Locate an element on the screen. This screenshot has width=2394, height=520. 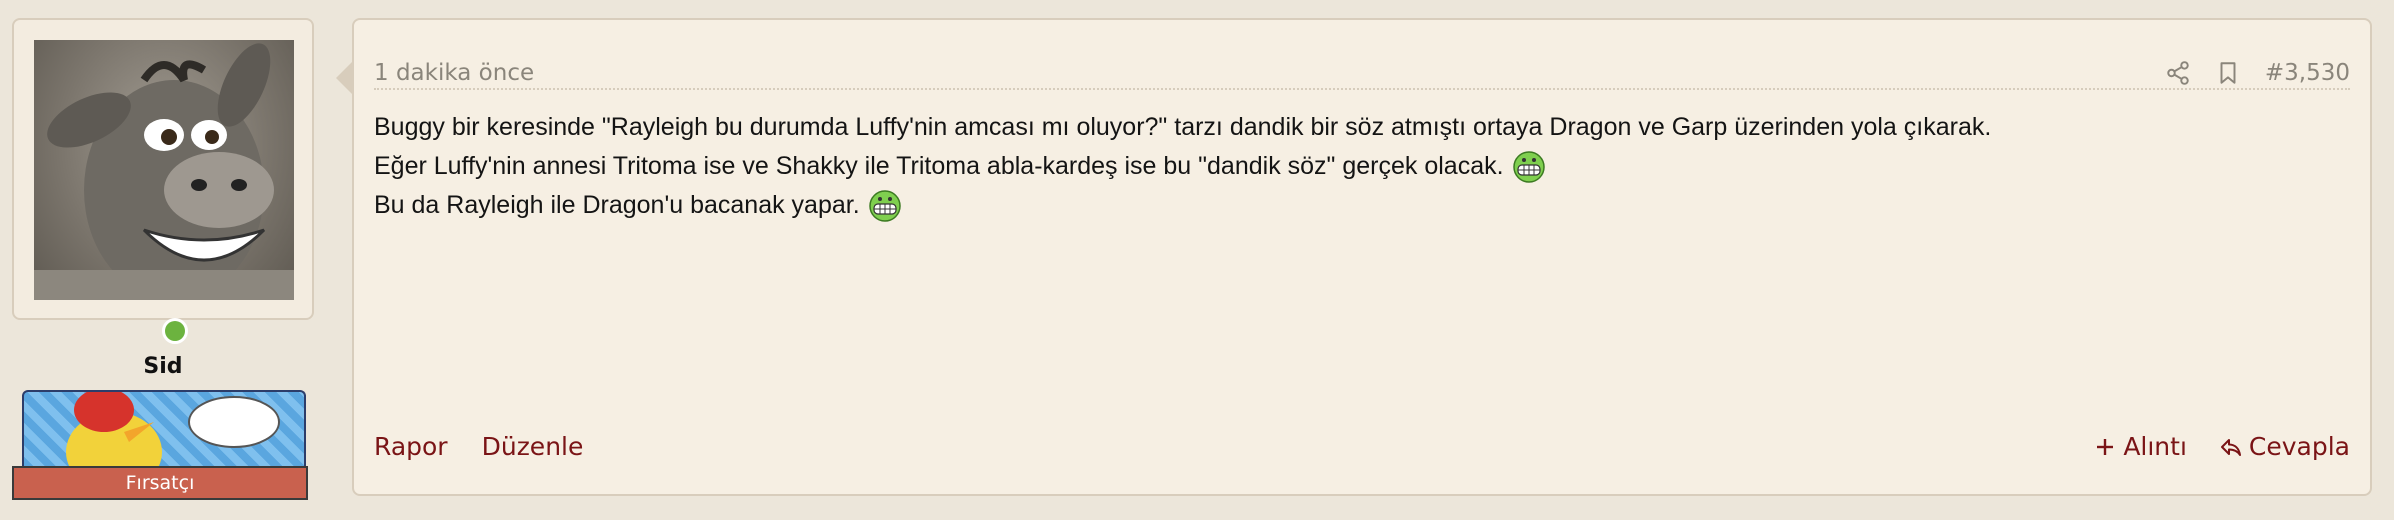
donkey-avatar-image is located at coordinates (164, 171).